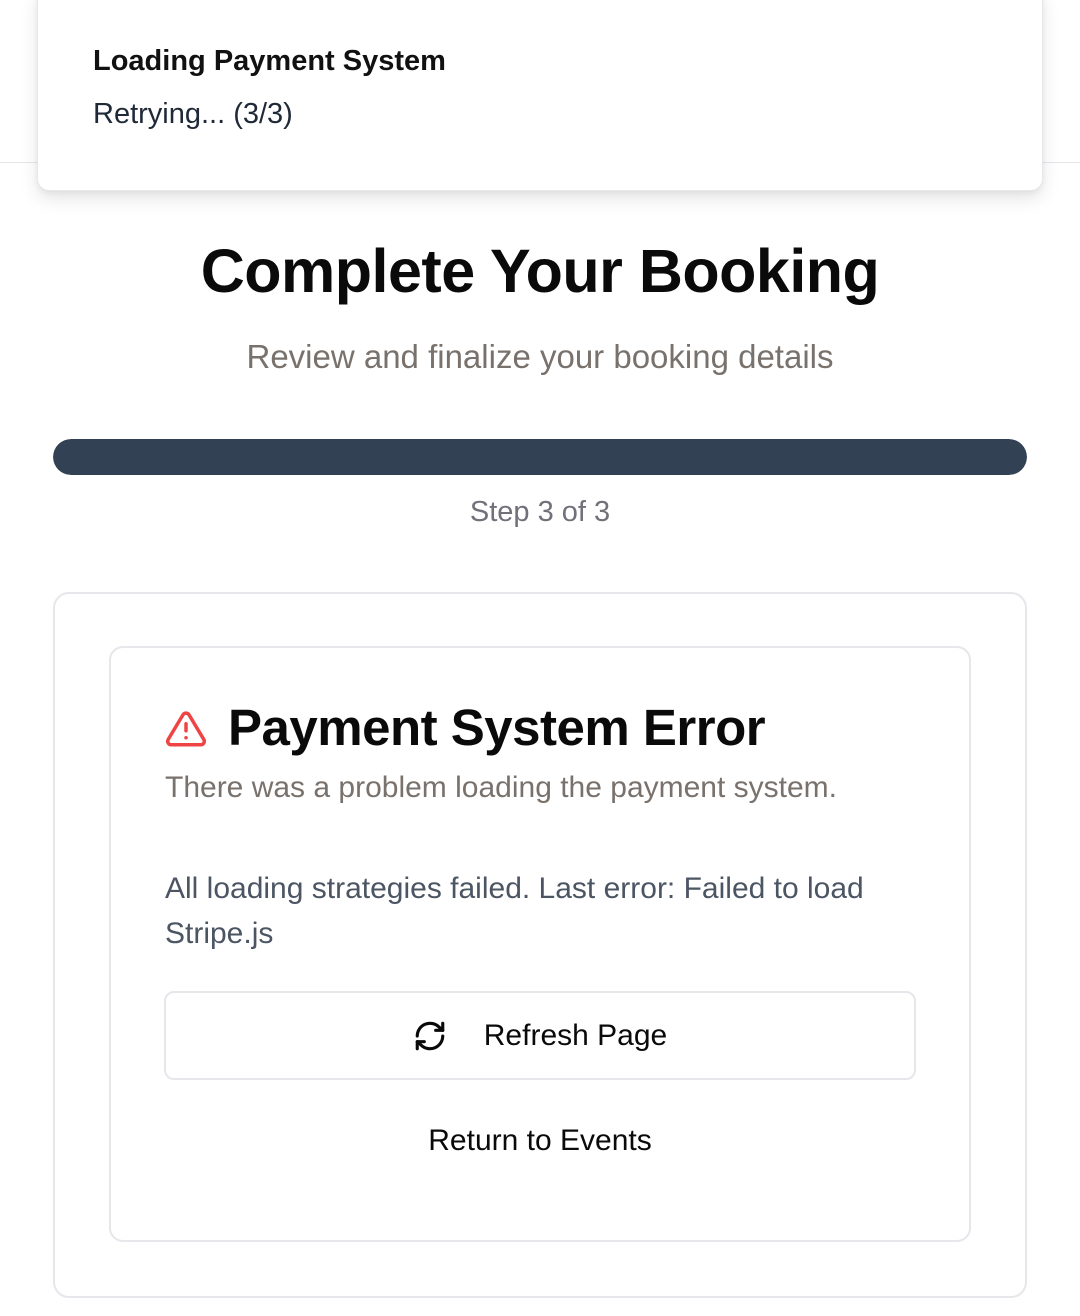 The width and height of the screenshot is (1080, 1316). What do you see at coordinates (575, 1035) in the screenshot?
I see `refresh-page-label: Refresh Page` at bounding box center [575, 1035].